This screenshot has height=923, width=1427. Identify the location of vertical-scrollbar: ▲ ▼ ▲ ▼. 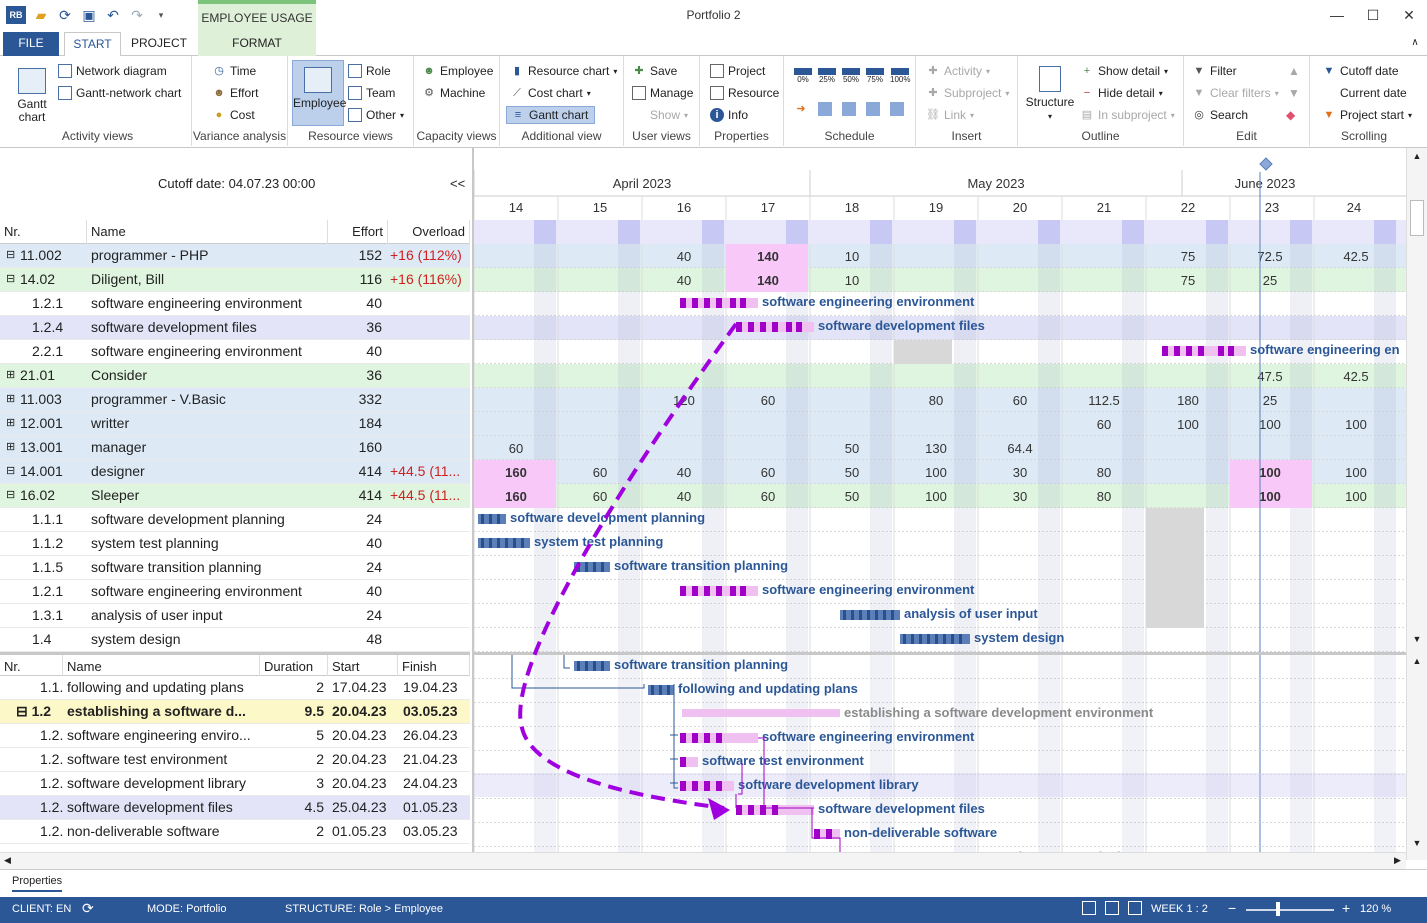
(1416, 504).